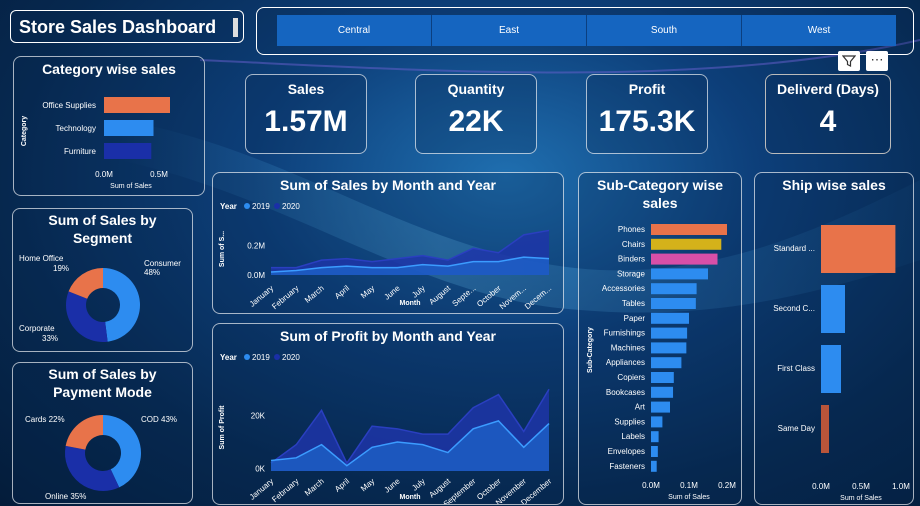 The image size is (920, 506). Describe the element at coordinates (647, 114) in the screenshot. I see `kpi-profit-card: Profit 175.3K` at that location.